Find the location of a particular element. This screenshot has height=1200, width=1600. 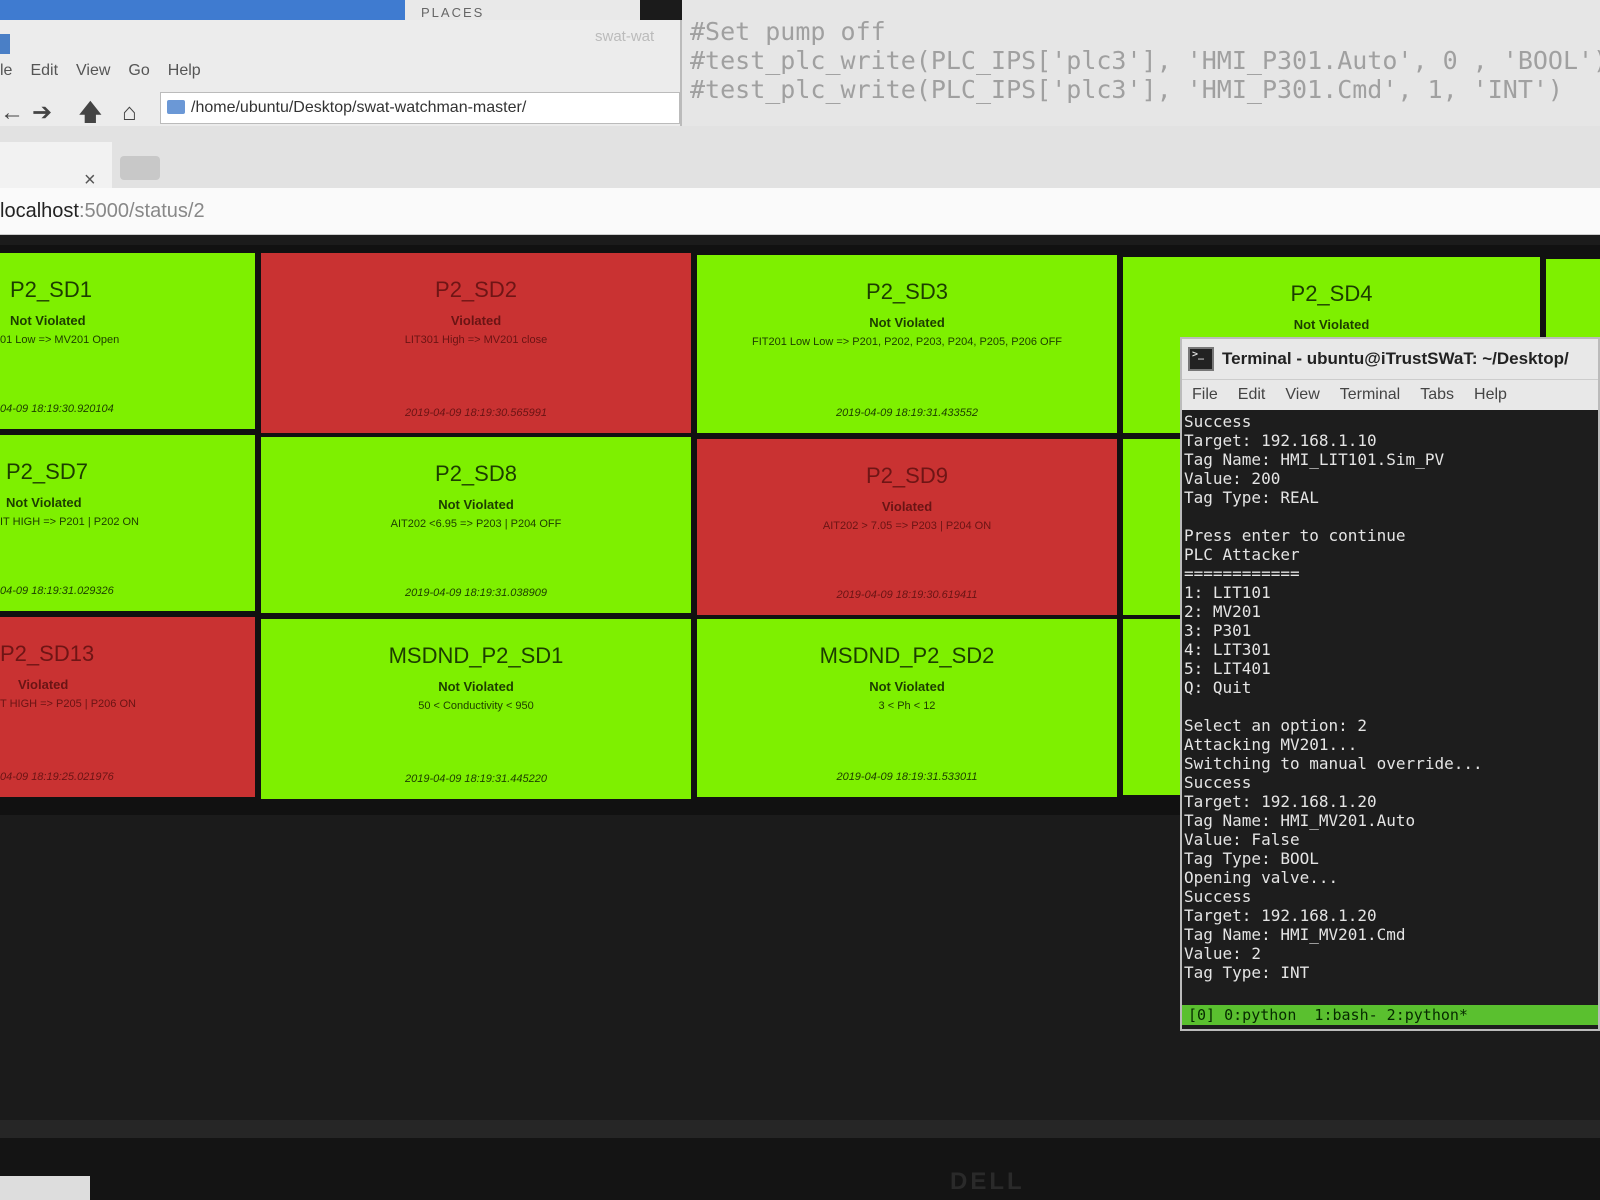

home-icon: ⌂ is located at coordinates (129, 113).